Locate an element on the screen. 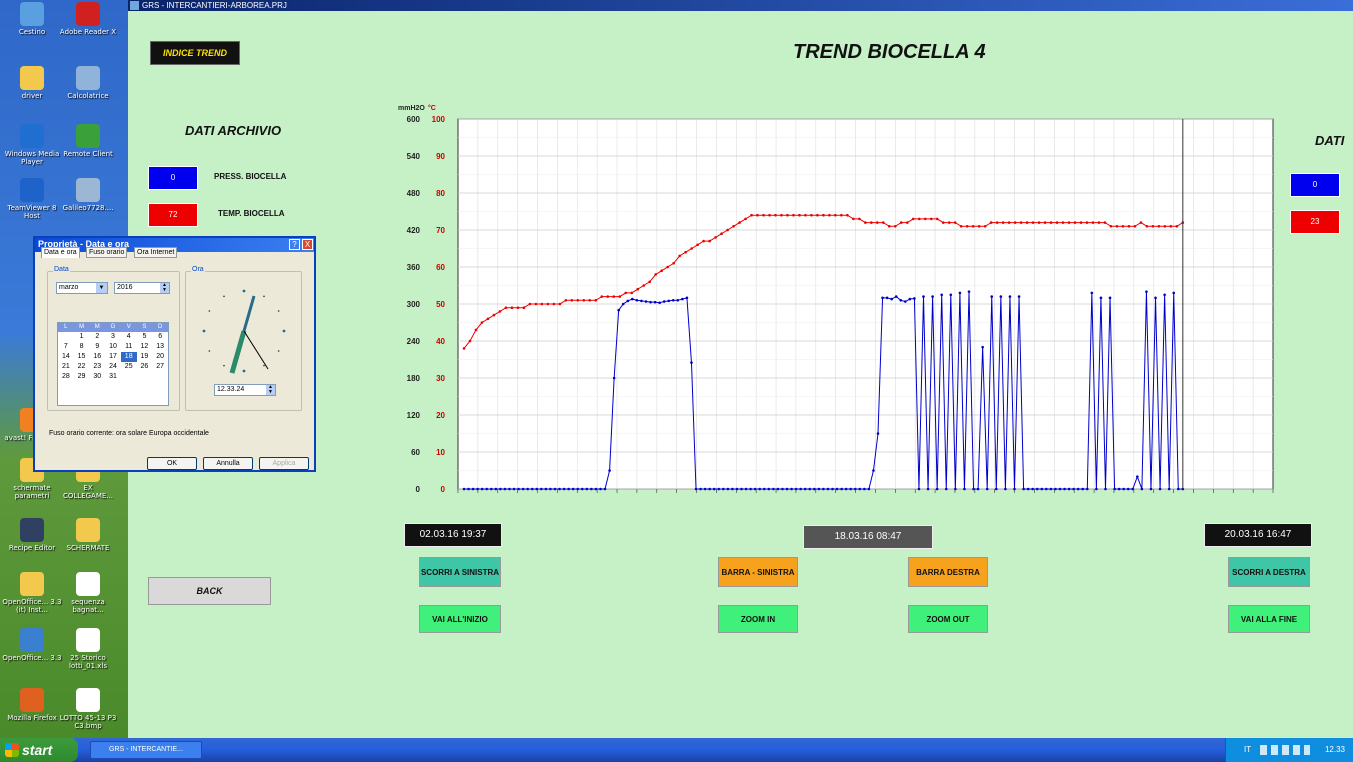 The width and height of the screenshot is (1353, 762). calendar-day: 3 is located at coordinates (113, 337).